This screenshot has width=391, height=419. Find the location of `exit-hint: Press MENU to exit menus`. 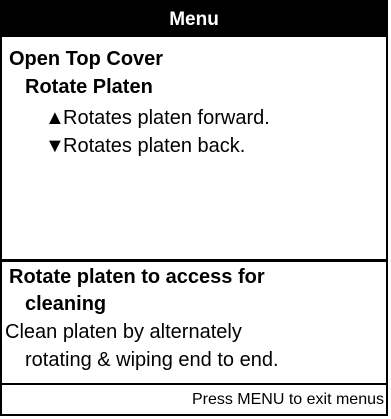

exit-hint: Press MENU to exit menus is located at coordinates (287, 399).